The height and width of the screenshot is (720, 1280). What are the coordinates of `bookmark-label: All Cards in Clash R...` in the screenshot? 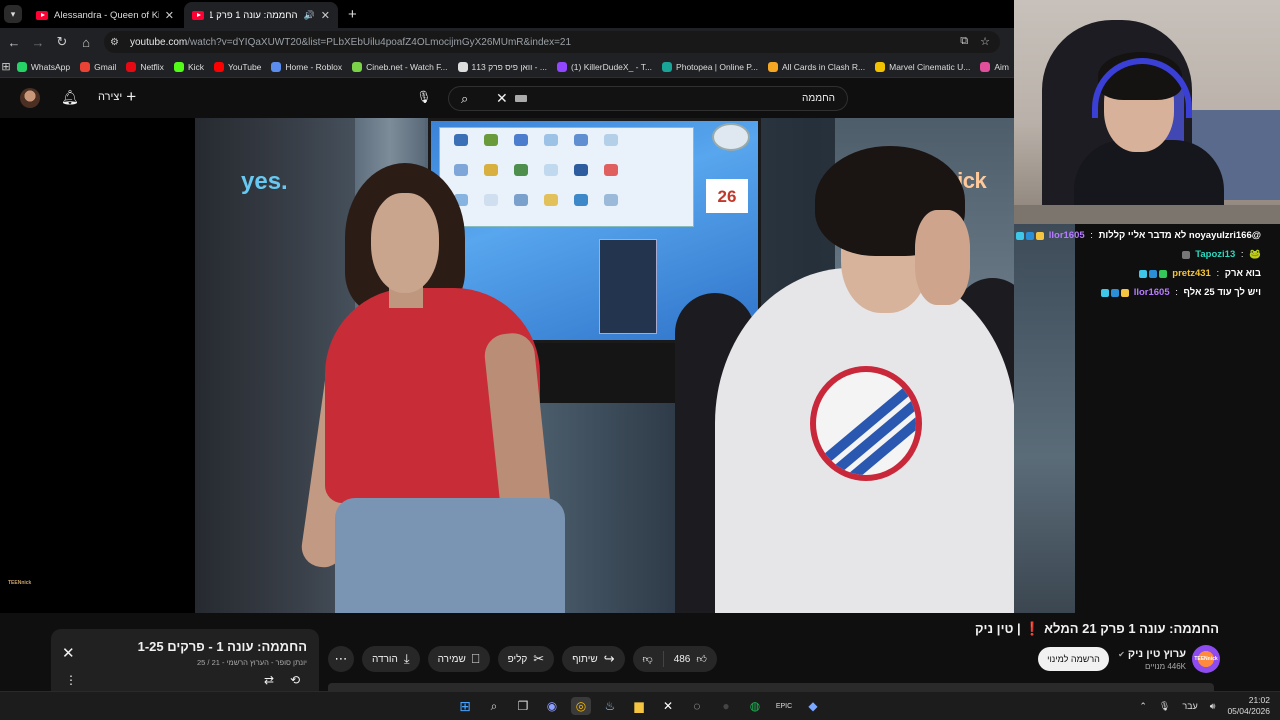 It's located at (823, 66).